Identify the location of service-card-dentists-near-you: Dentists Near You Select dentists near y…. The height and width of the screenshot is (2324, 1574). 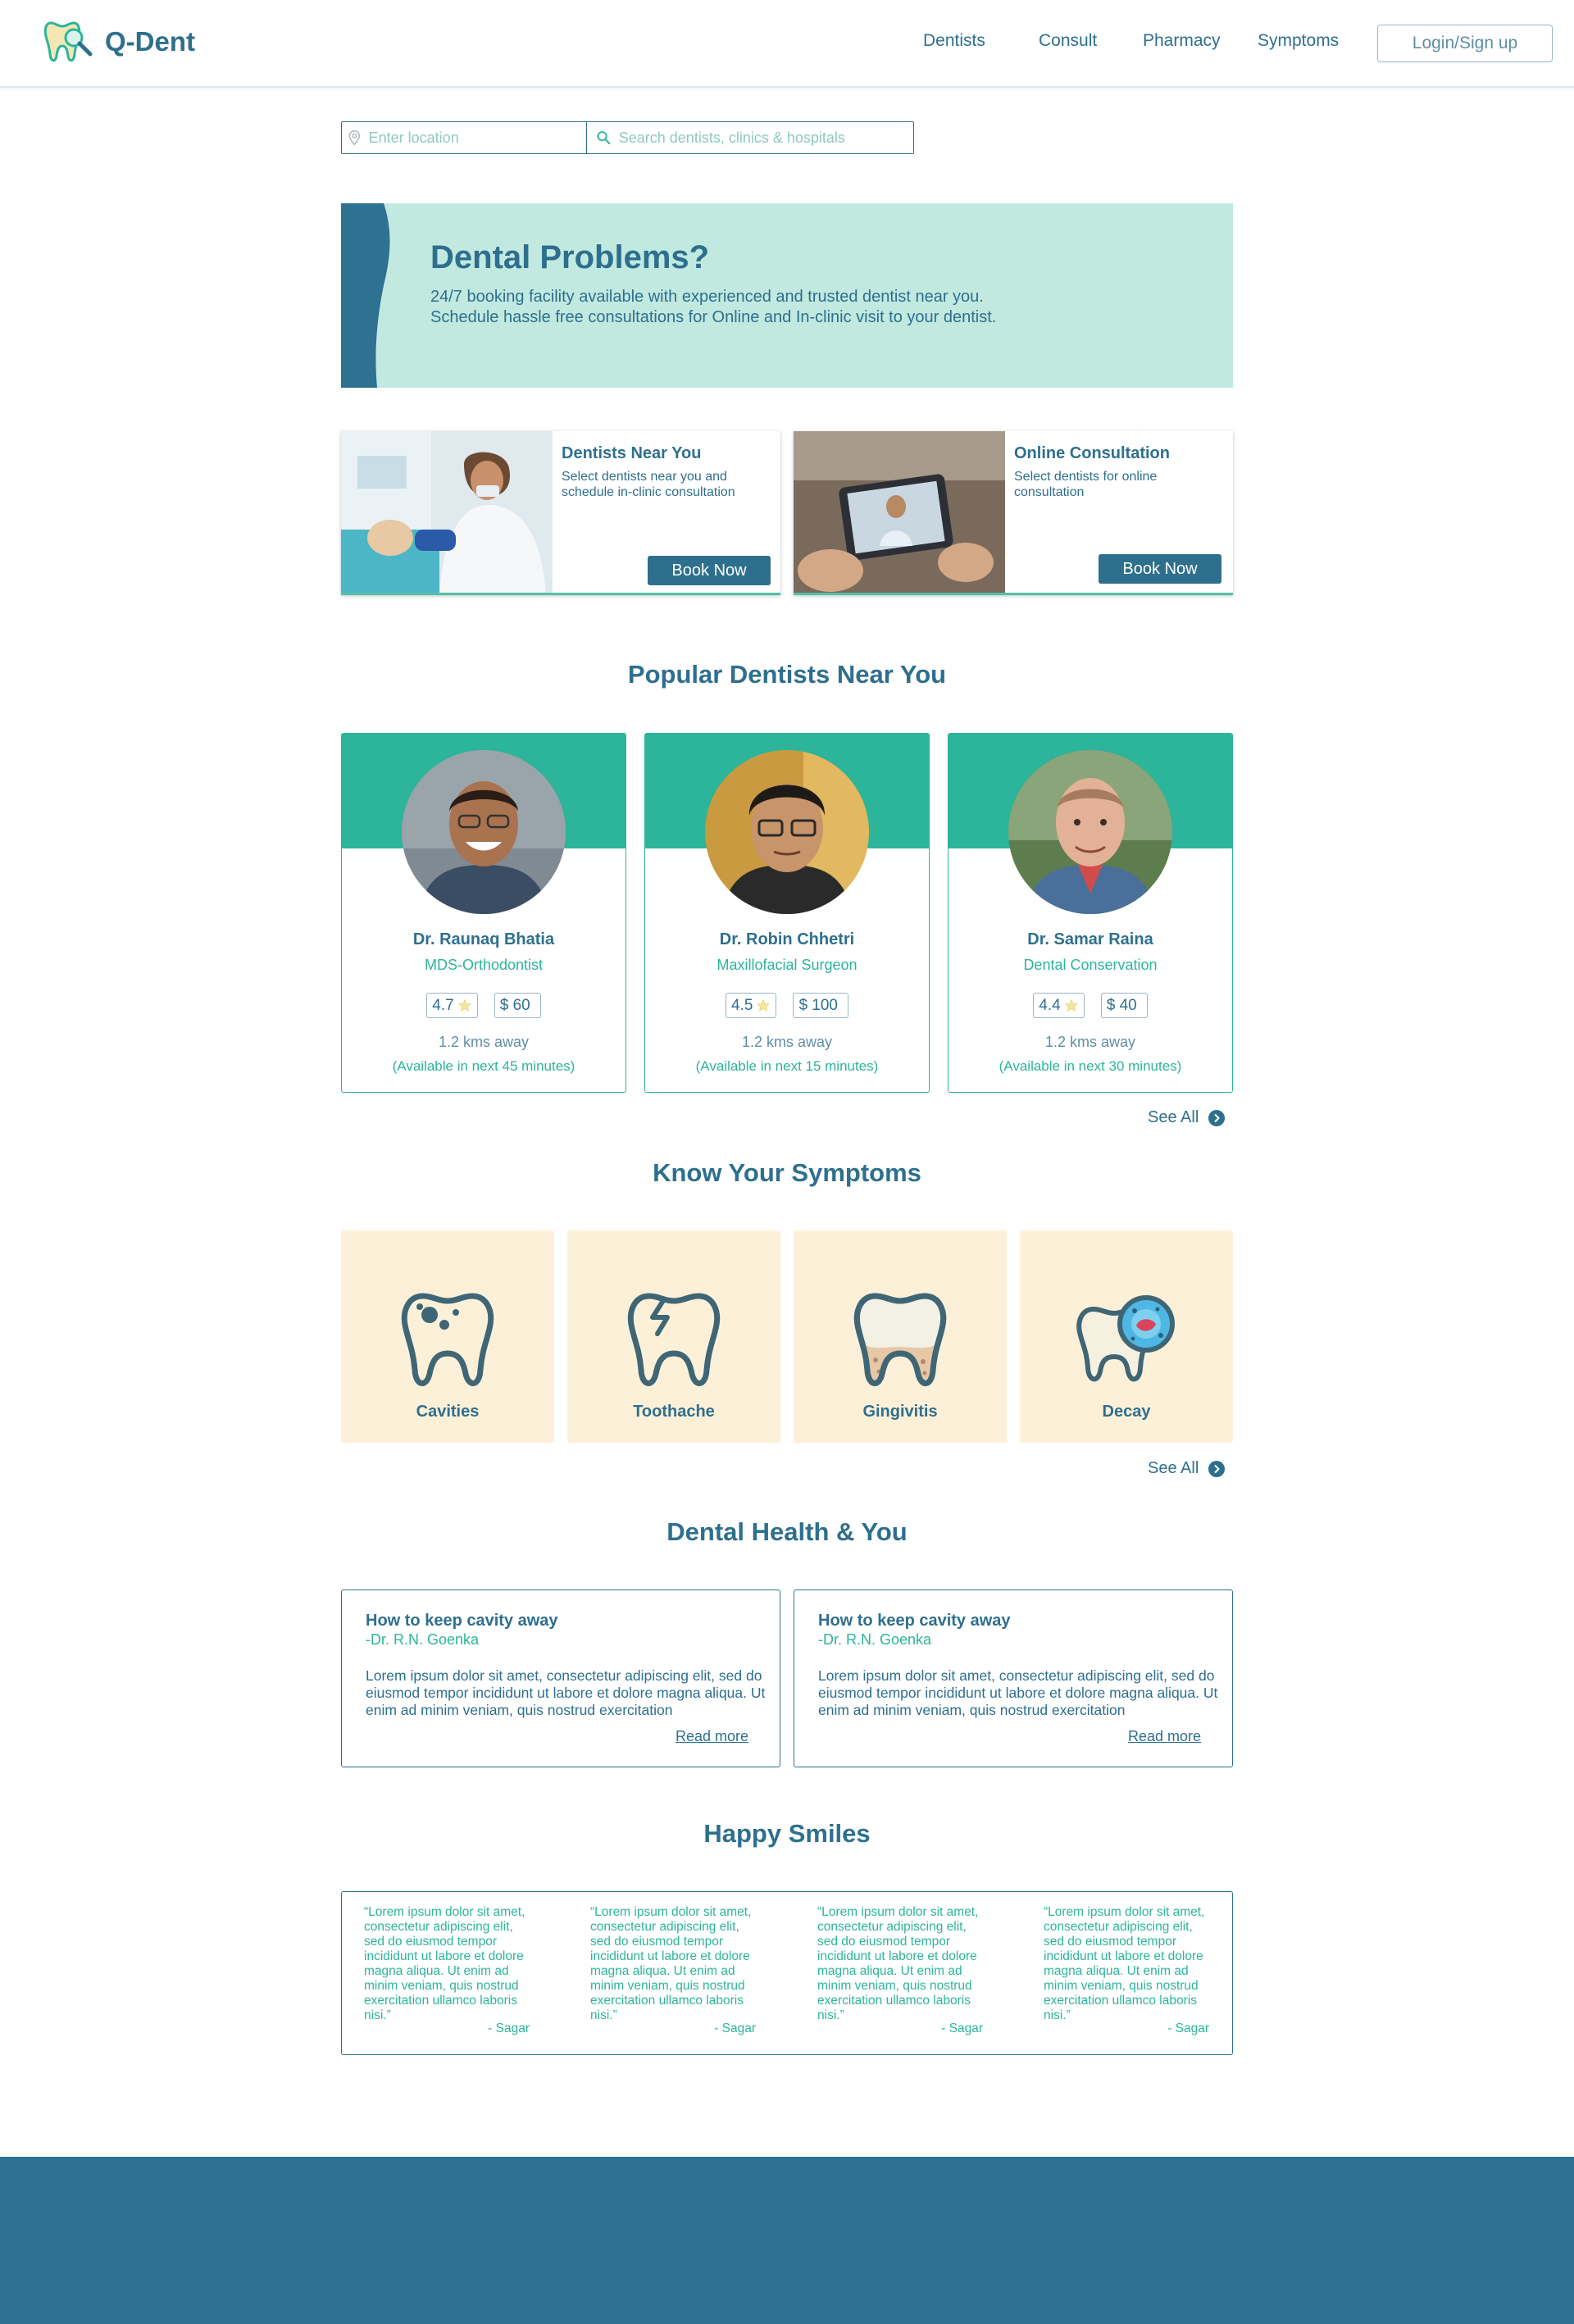
(560, 513).